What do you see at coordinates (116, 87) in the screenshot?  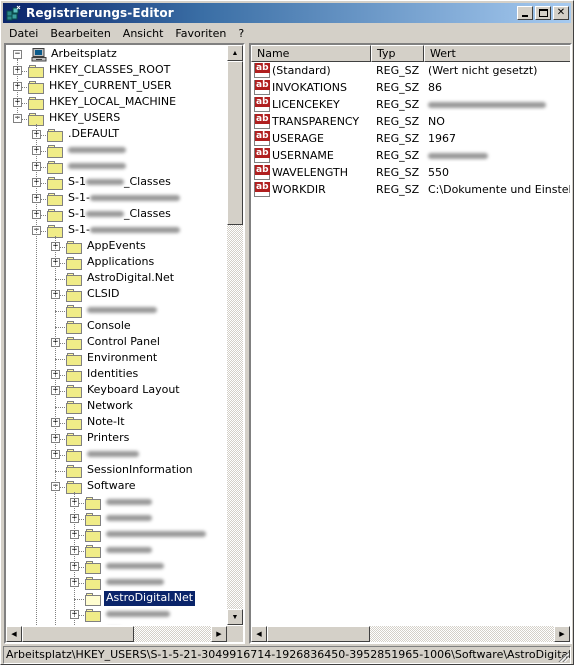 I see `tree-node: + HKEY_CURRENT_USER` at bounding box center [116, 87].